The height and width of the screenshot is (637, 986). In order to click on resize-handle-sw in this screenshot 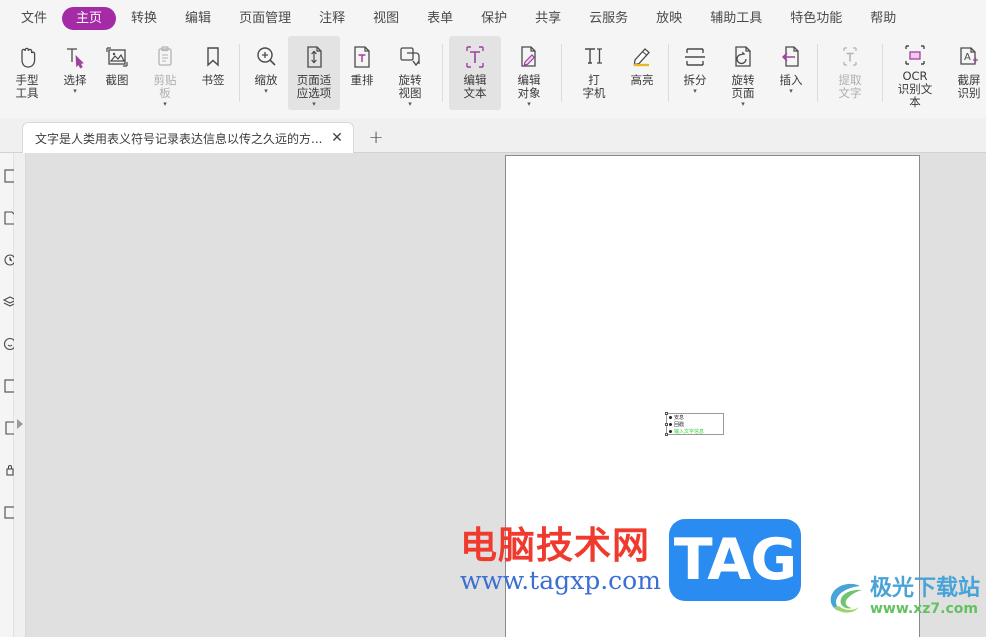, I will do `click(666, 434)`.